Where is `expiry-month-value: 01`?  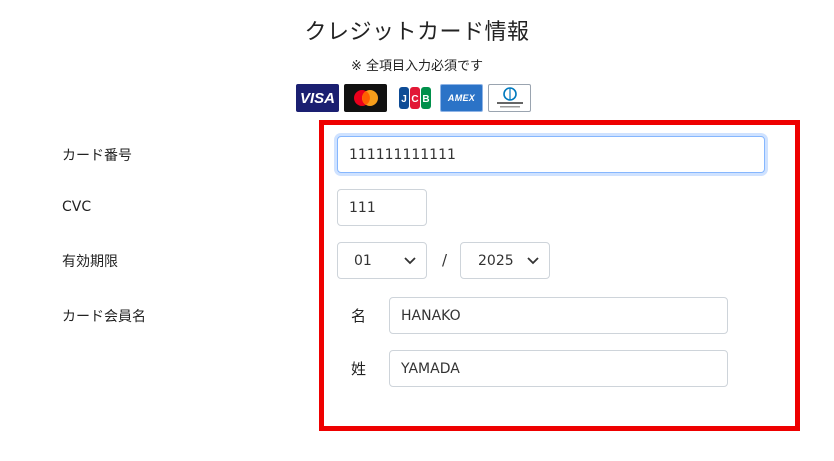 expiry-month-value: 01 is located at coordinates (363, 260).